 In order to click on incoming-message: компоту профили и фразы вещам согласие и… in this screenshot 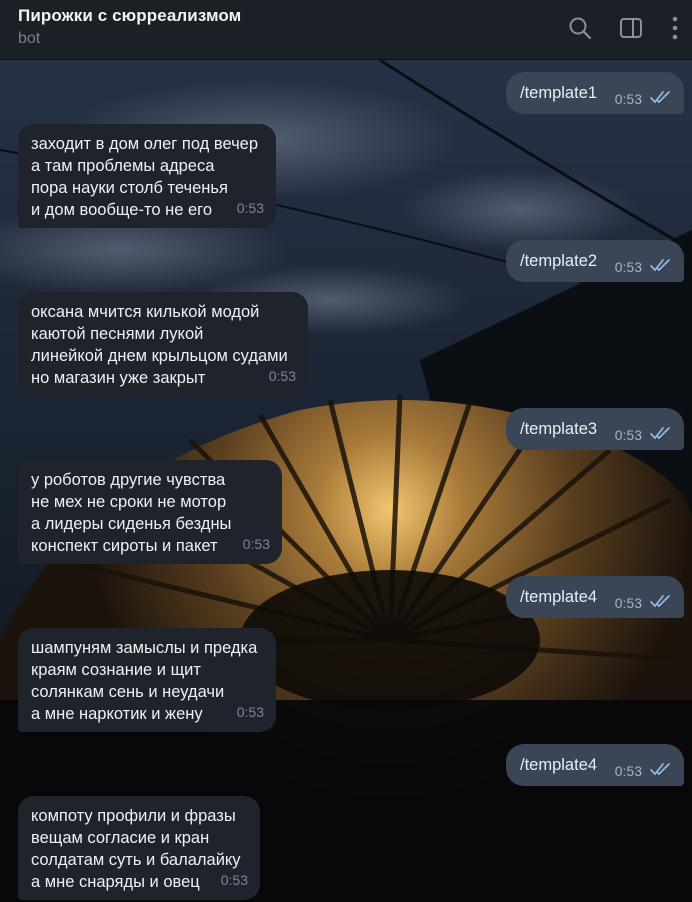, I will do `click(139, 848)`.